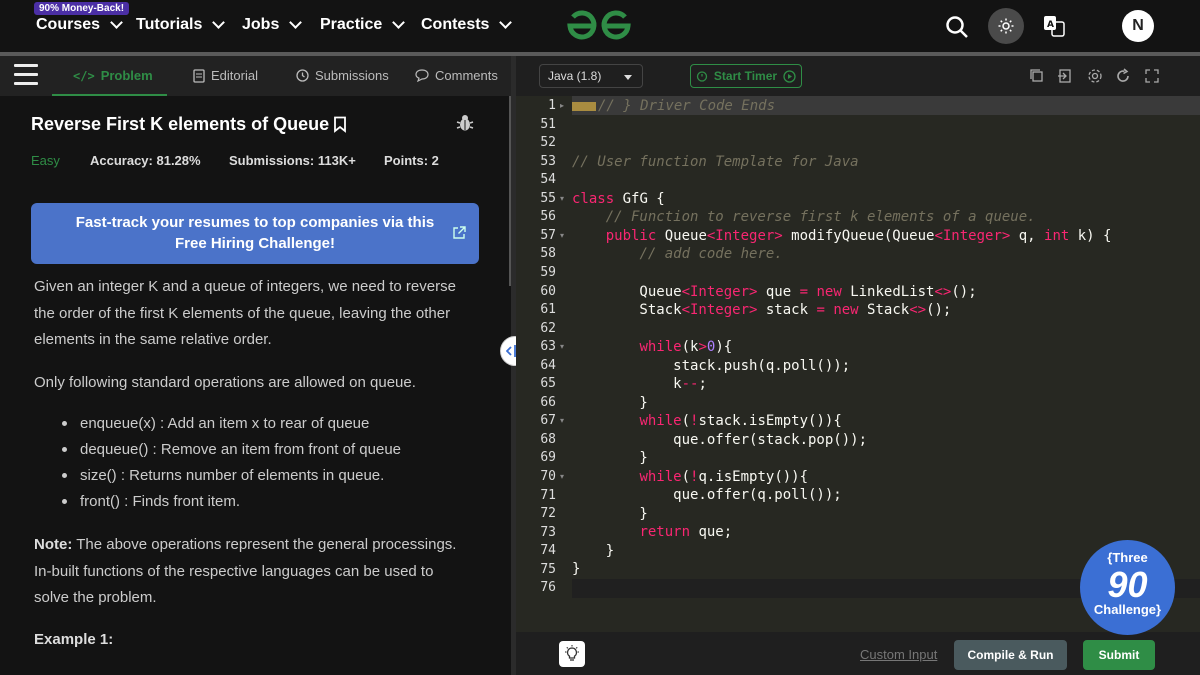  I want to click on gfg-logo, so click(599, 26).